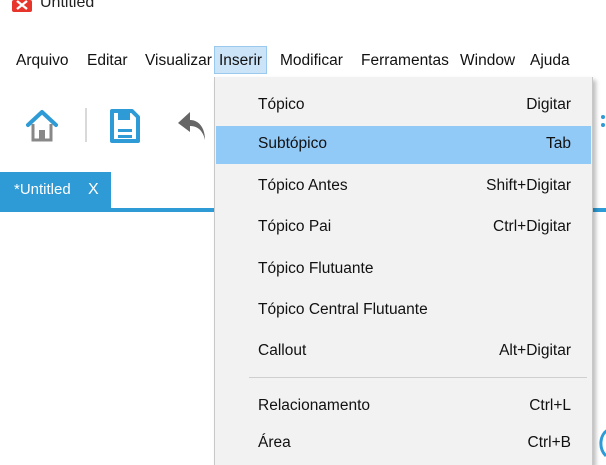 The height and width of the screenshot is (465, 606). What do you see at coordinates (535, 350) in the screenshot?
I see `menu-item-shortcut: Alt+Digitar` at bounding box center [535, 350].